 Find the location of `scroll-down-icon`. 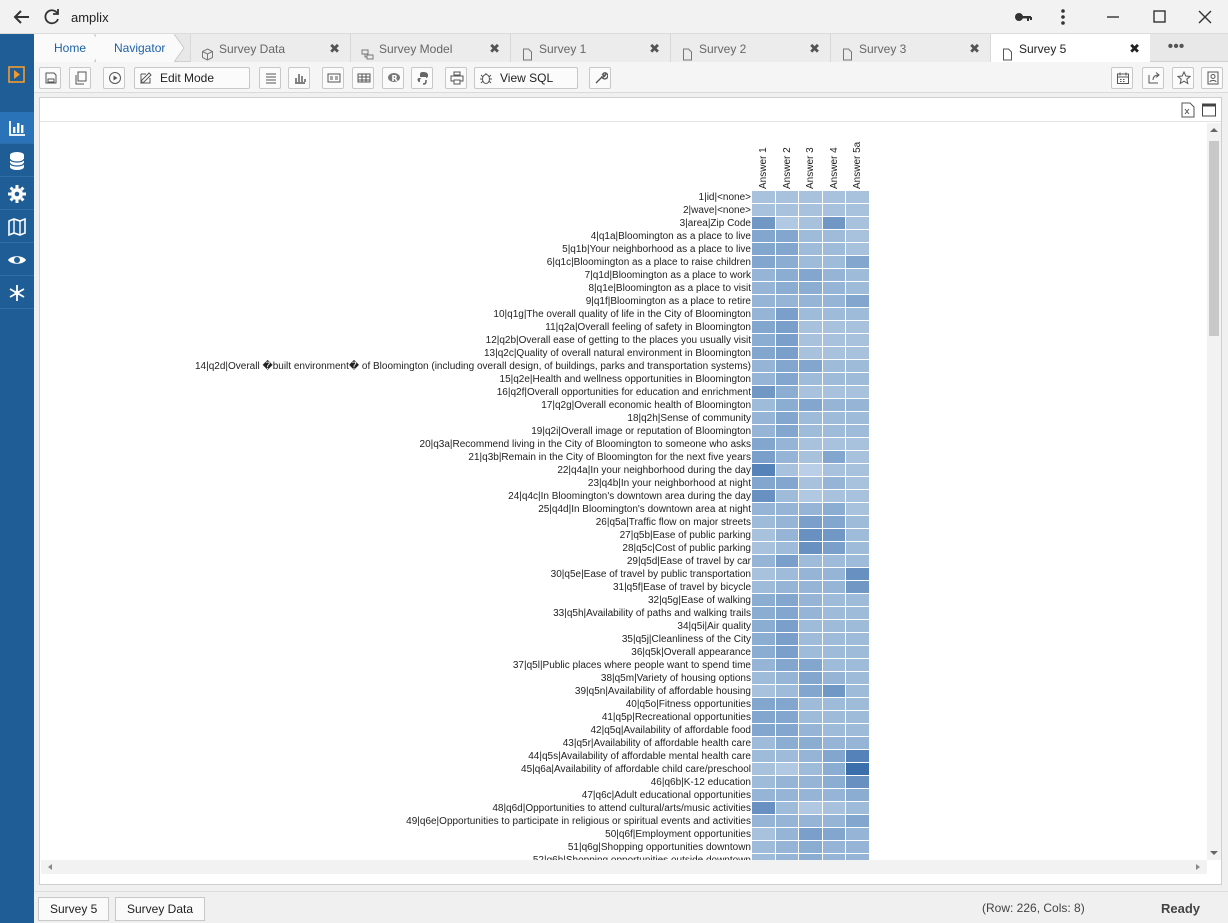

scroll-down-icon is located at coordinates (1214, 853).